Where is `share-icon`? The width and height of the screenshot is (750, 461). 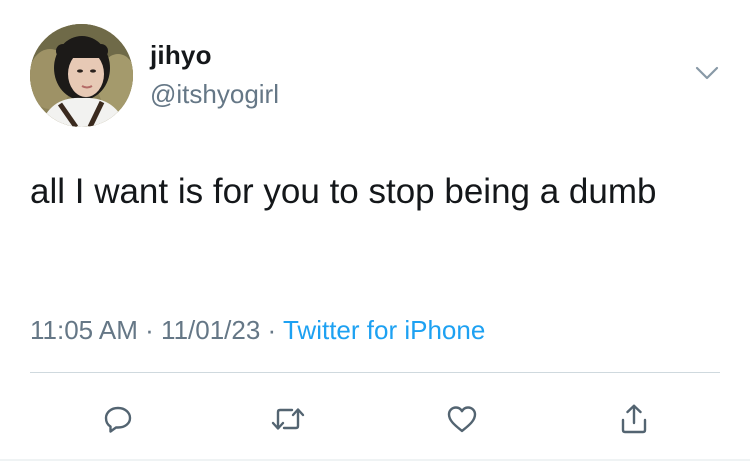
share-icon is located at coordinates (634, 419).